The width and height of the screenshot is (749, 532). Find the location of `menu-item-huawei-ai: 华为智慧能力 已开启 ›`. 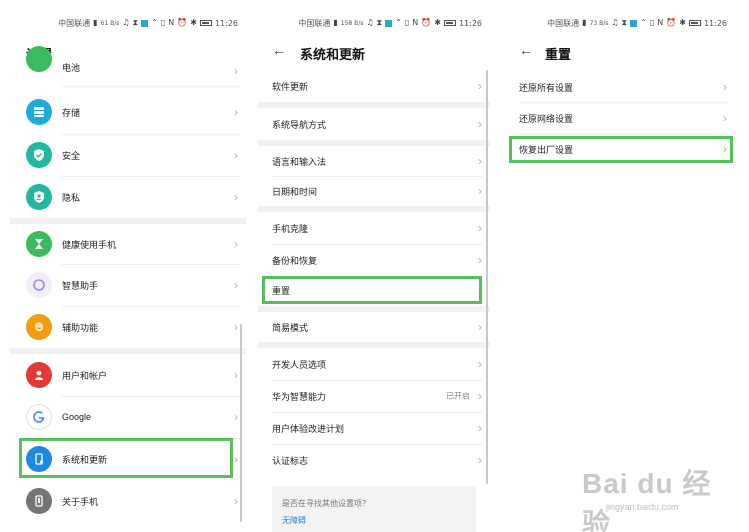

menu-item-huawei-ai: 华为智慧能力 已开启 › is located at coordinates (374, 396).